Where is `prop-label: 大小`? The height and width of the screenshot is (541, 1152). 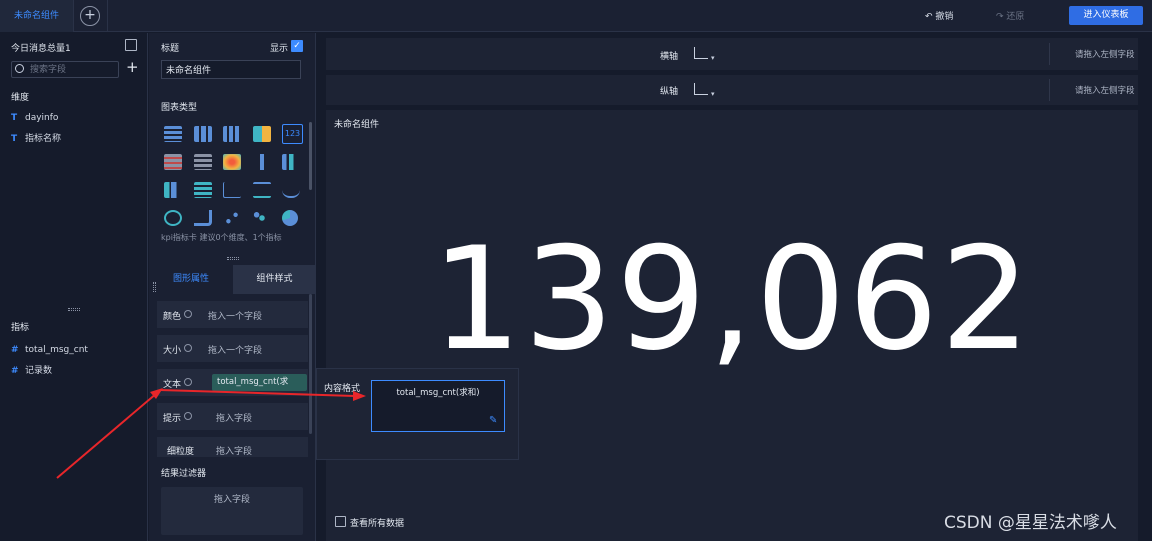
prop-label: 大小 is located at coordinates (172, 351).